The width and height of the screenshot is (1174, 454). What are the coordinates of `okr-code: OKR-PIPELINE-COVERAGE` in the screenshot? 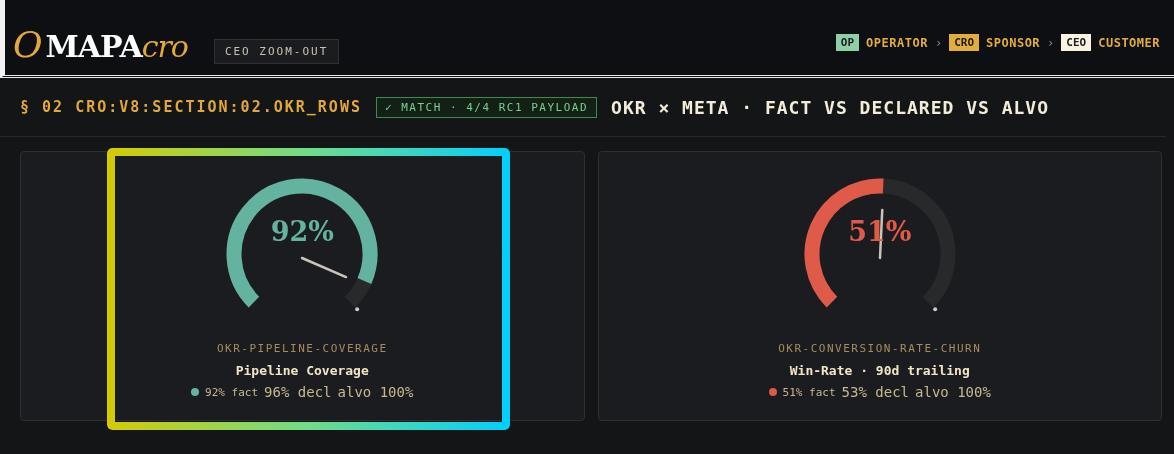 It's located at (302, 348).